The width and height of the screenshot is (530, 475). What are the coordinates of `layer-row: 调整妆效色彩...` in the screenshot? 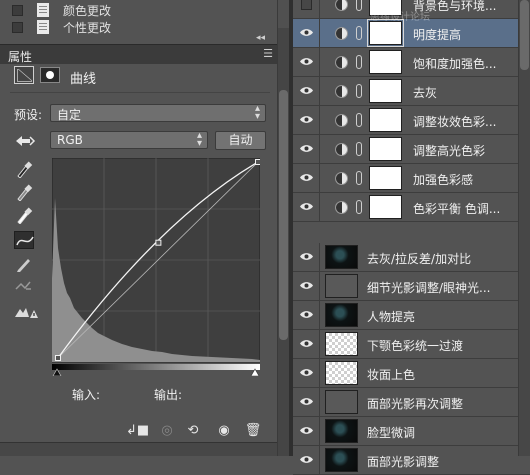 It's located at (411, 120).